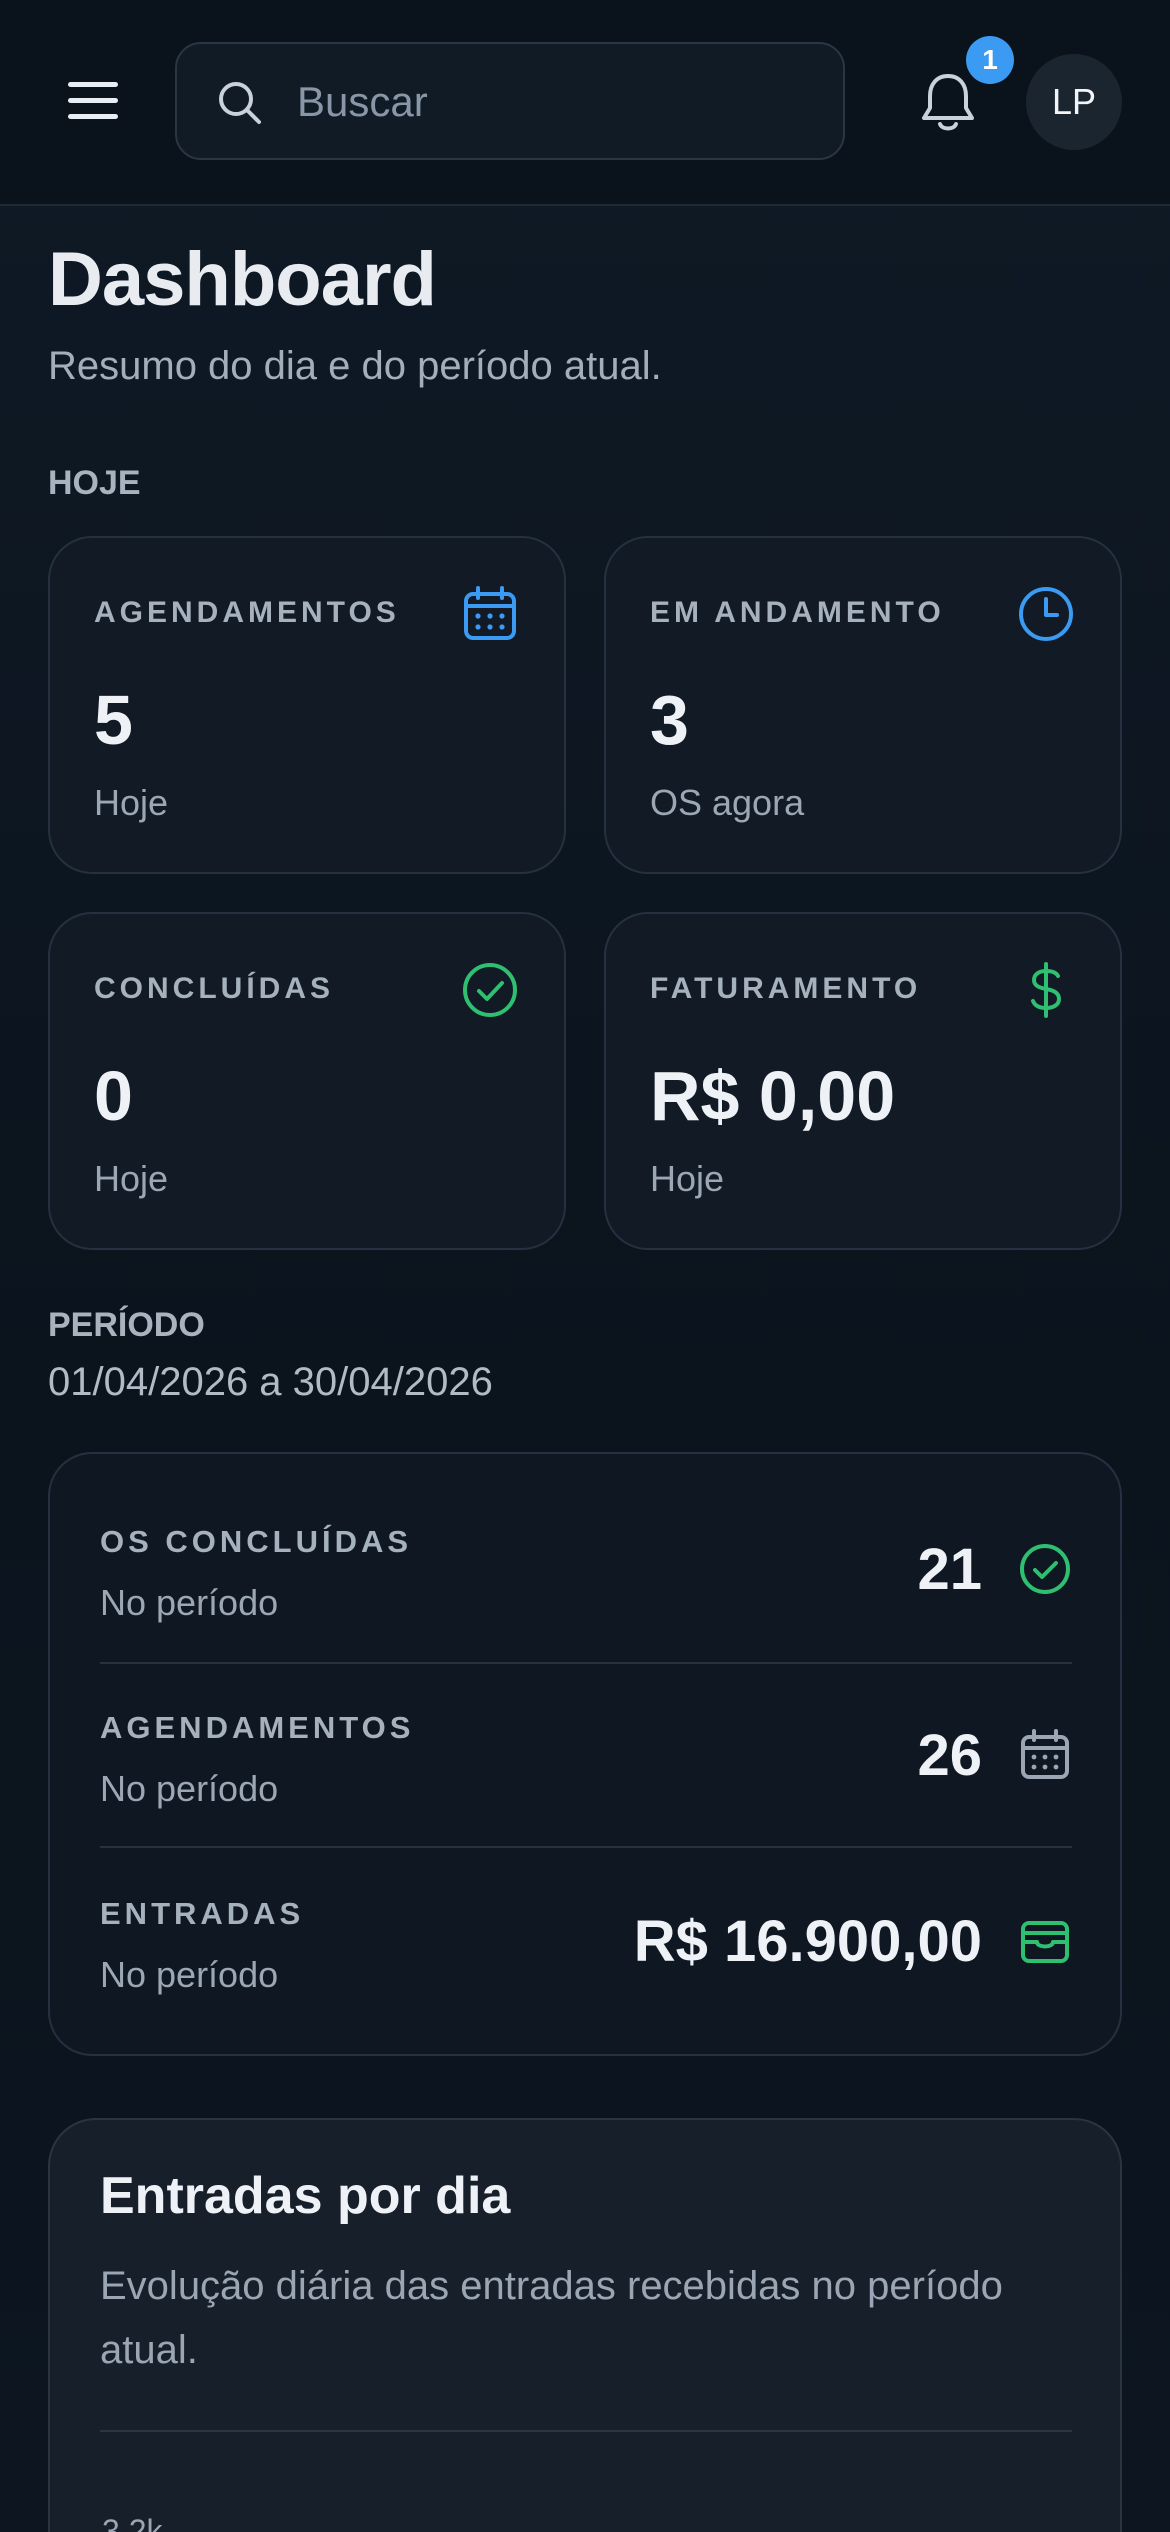  Describe the element at coordinates (807, 1941) in the screenshot. I see `period-row-value: R$ 16.900,00` at that location.